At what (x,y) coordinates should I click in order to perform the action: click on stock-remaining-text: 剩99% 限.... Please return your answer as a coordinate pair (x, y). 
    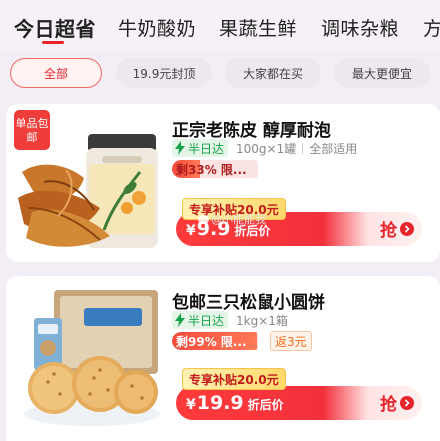
    Looking at the image, I should click on (211, 341).